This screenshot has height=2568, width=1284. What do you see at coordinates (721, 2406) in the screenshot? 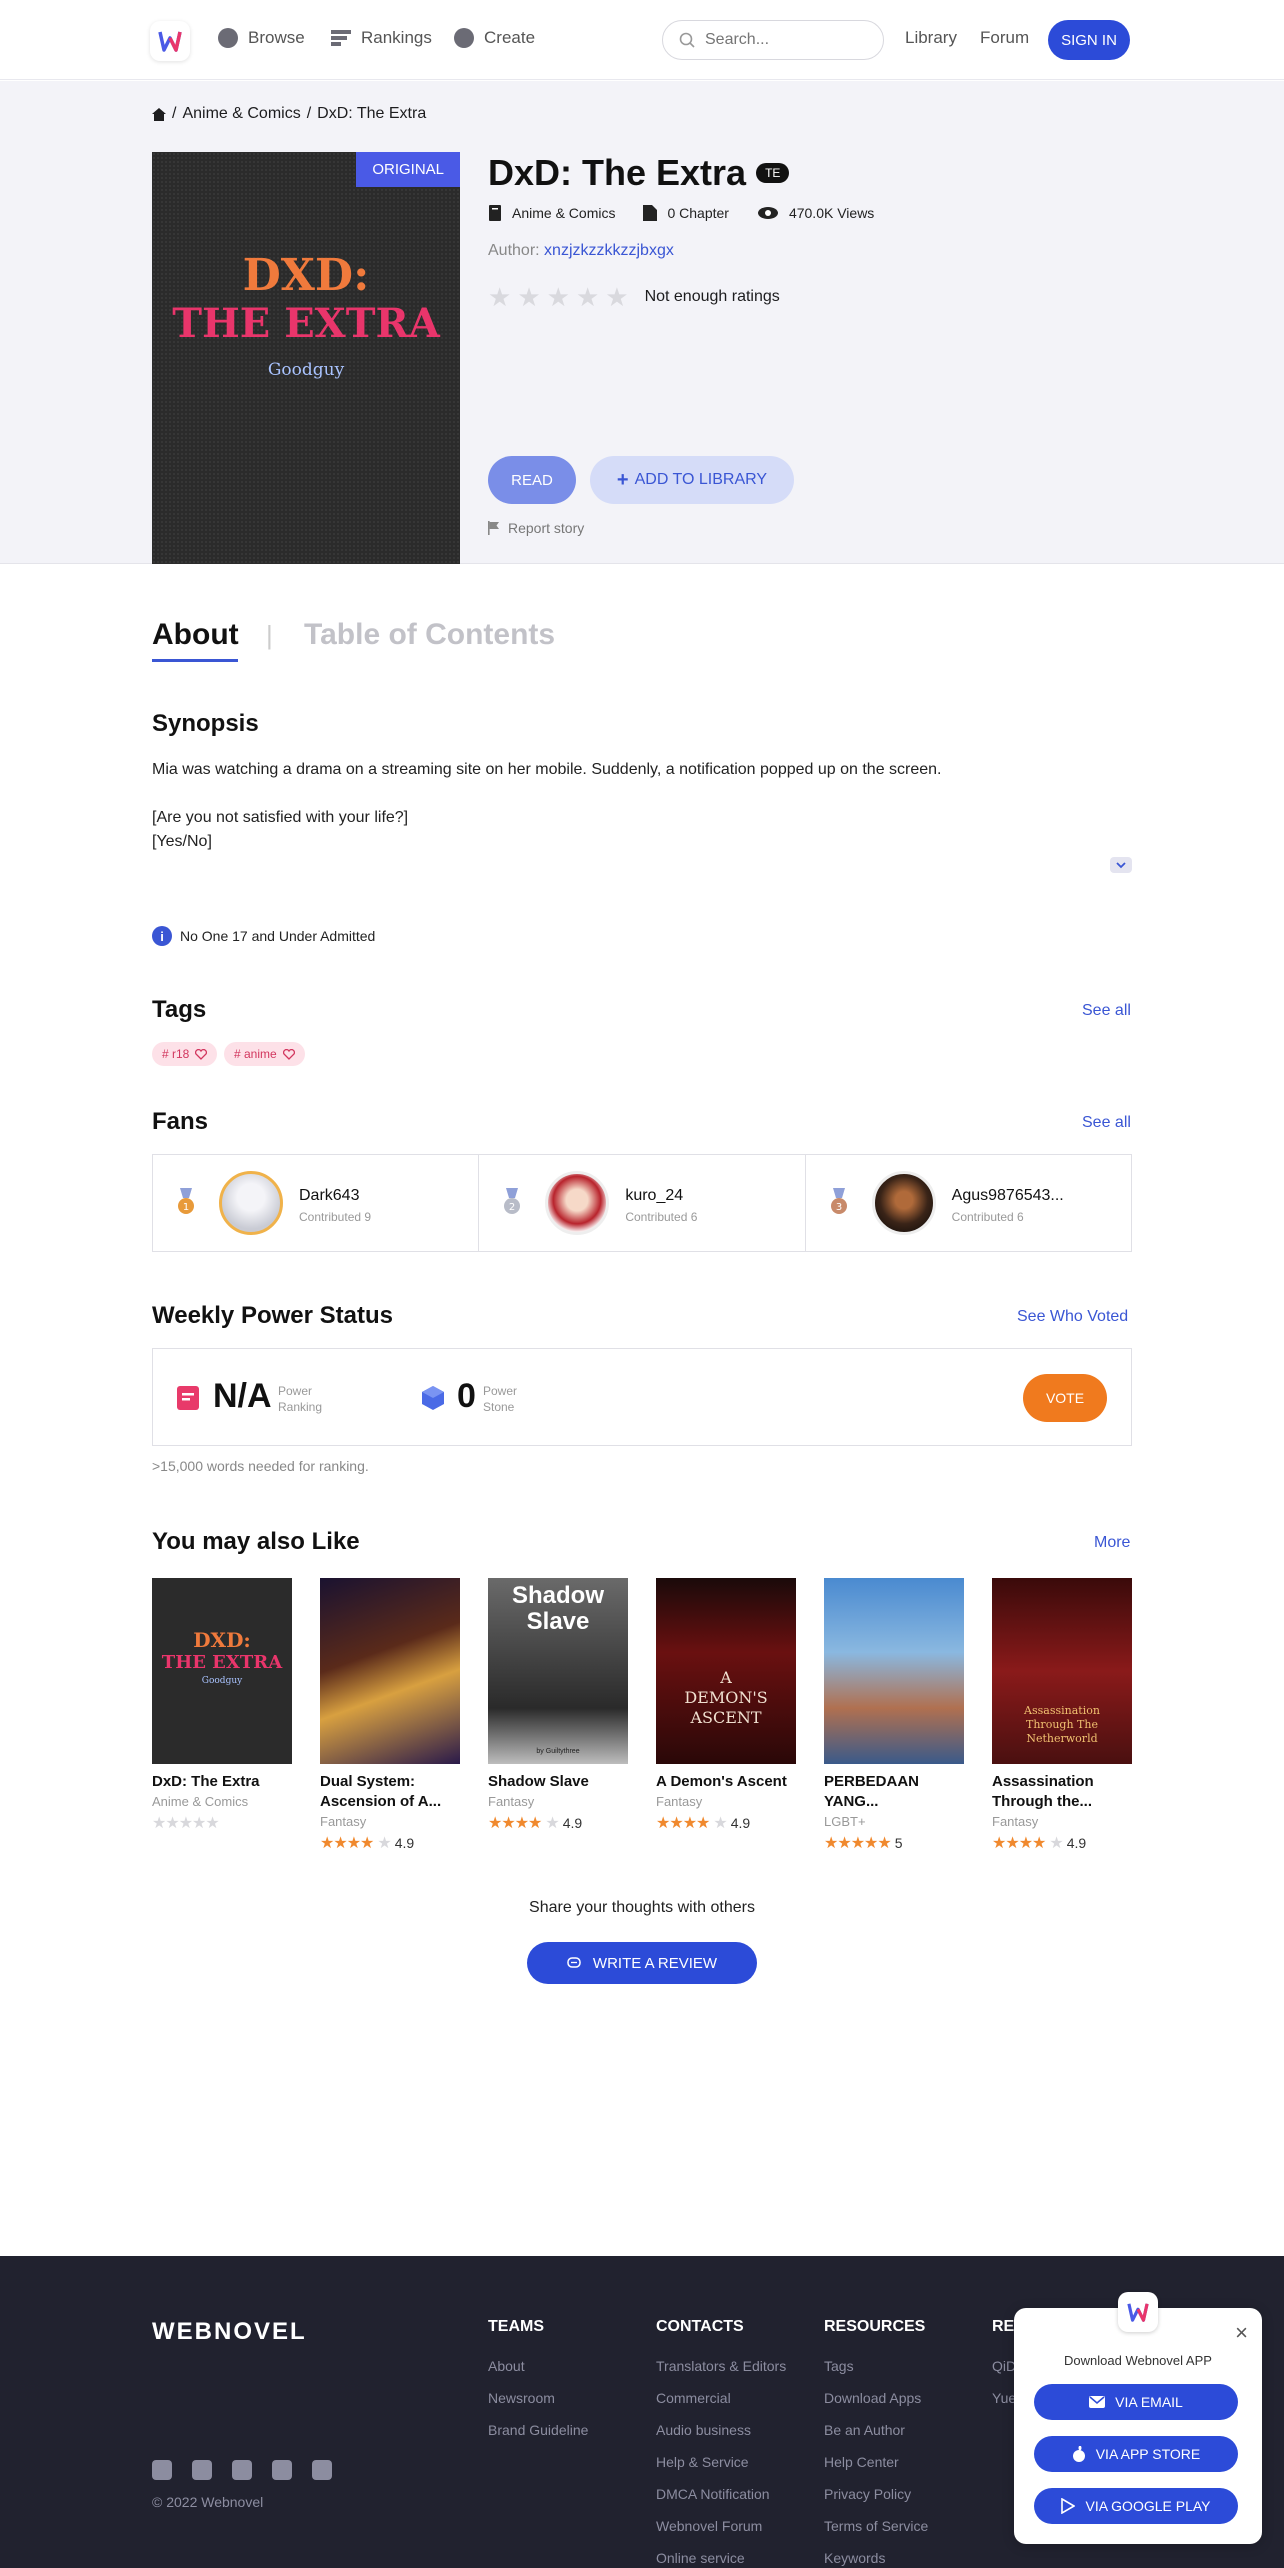
I see `footer-link: Commercial` at bounding box center [721, 2406].